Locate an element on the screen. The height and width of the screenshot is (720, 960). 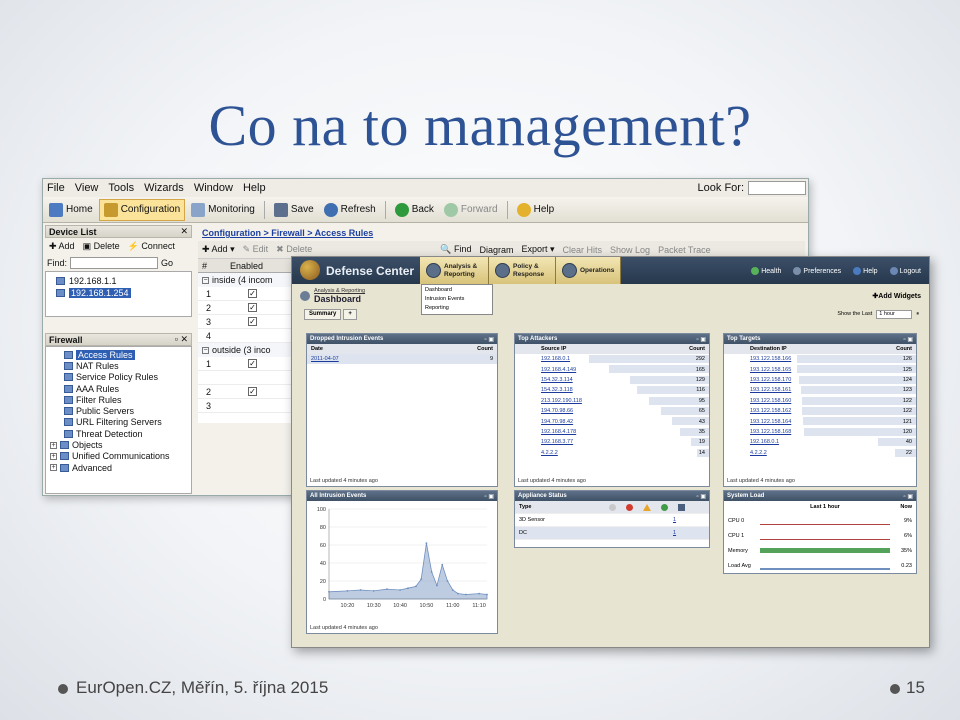
ip-link: 194.70.98.42 is located at coordinates (546, 422).